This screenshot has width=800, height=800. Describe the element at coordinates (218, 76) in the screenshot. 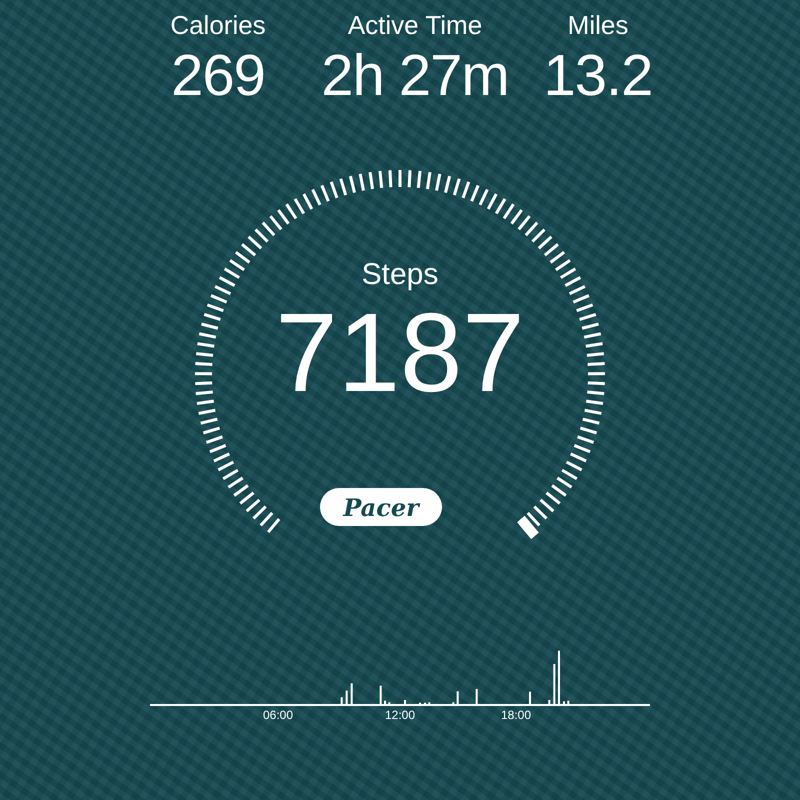

I see `stat-value: 269` at that location.